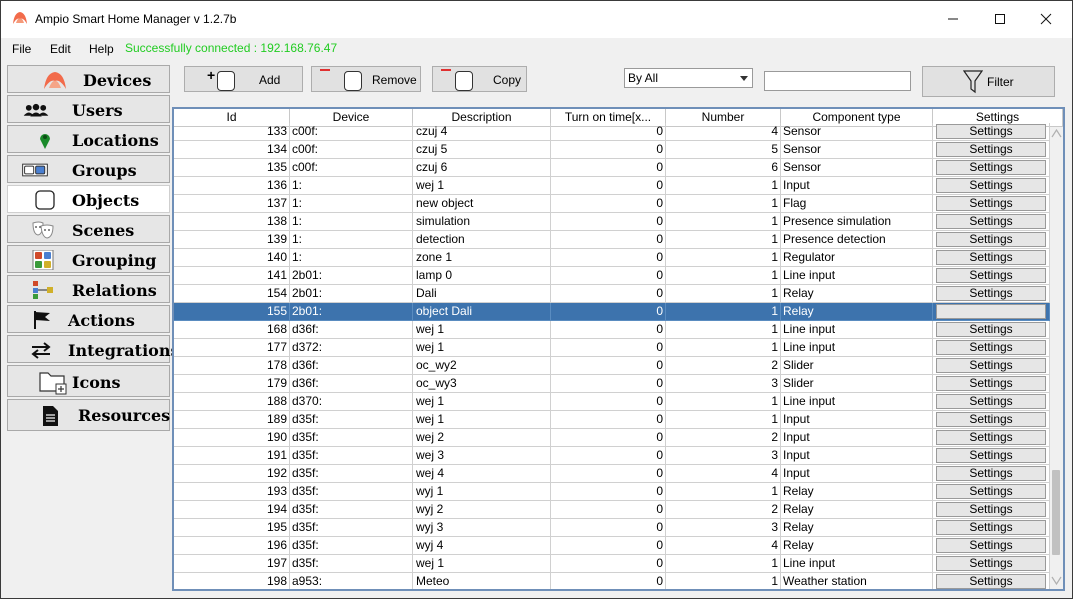  What do you see at coordinates (612, 258) in the screenshot?
I see `table-row: 140 1: zone 1 0 1 Regulator Settings` at bounding box center [612, 258].